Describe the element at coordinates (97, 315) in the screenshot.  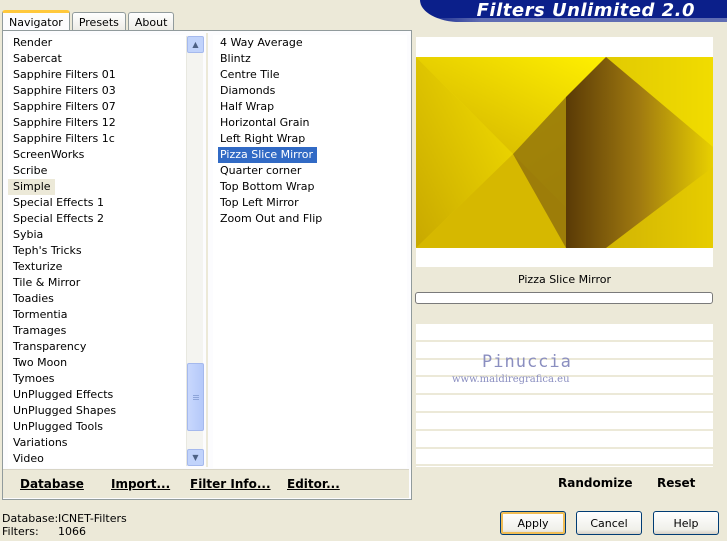
I see `category-item: Tormentia` at that location.